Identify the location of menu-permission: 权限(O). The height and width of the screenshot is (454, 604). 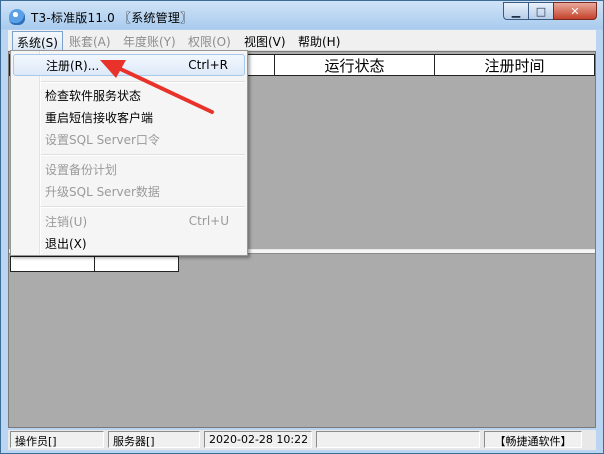
(209, 41).